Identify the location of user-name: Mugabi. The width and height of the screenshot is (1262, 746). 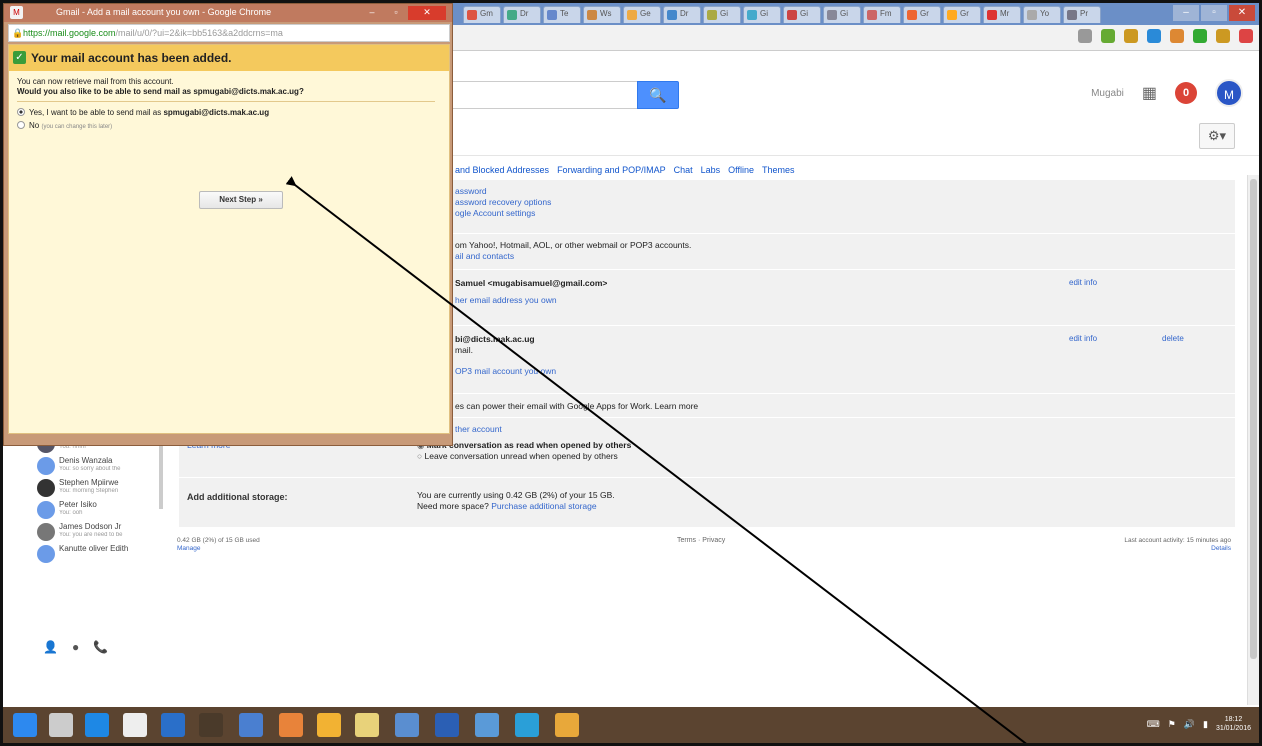
(1107, 93).